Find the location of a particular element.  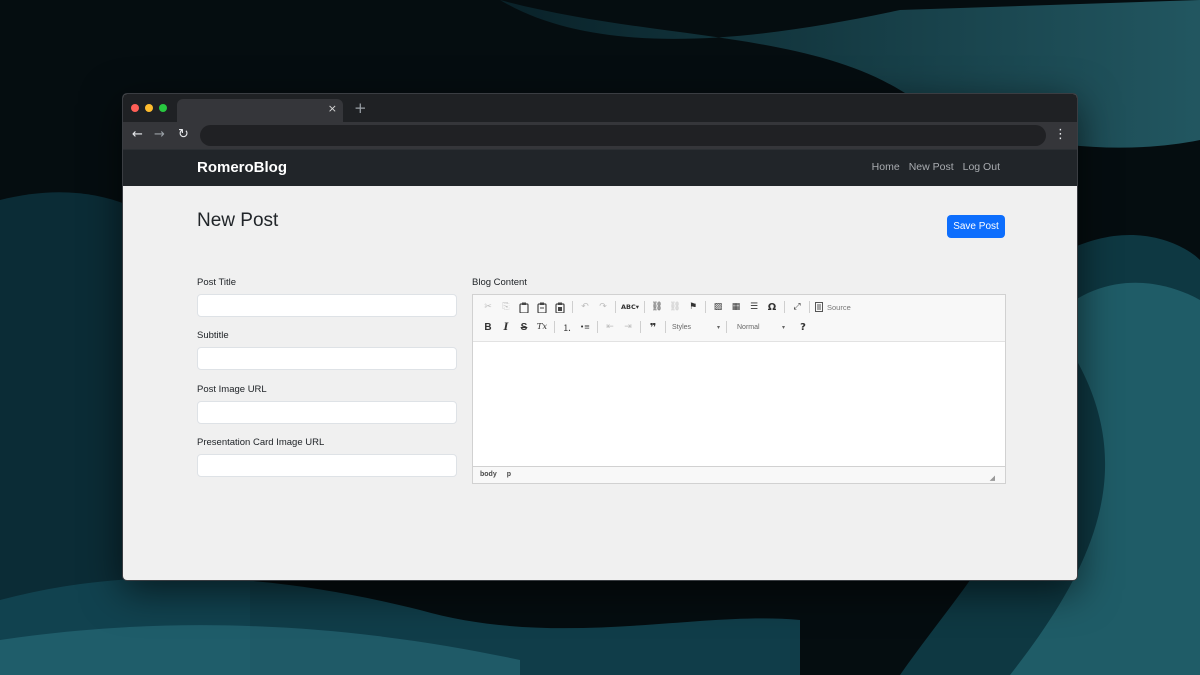

close-window-button is located at coordinates (135, 108).